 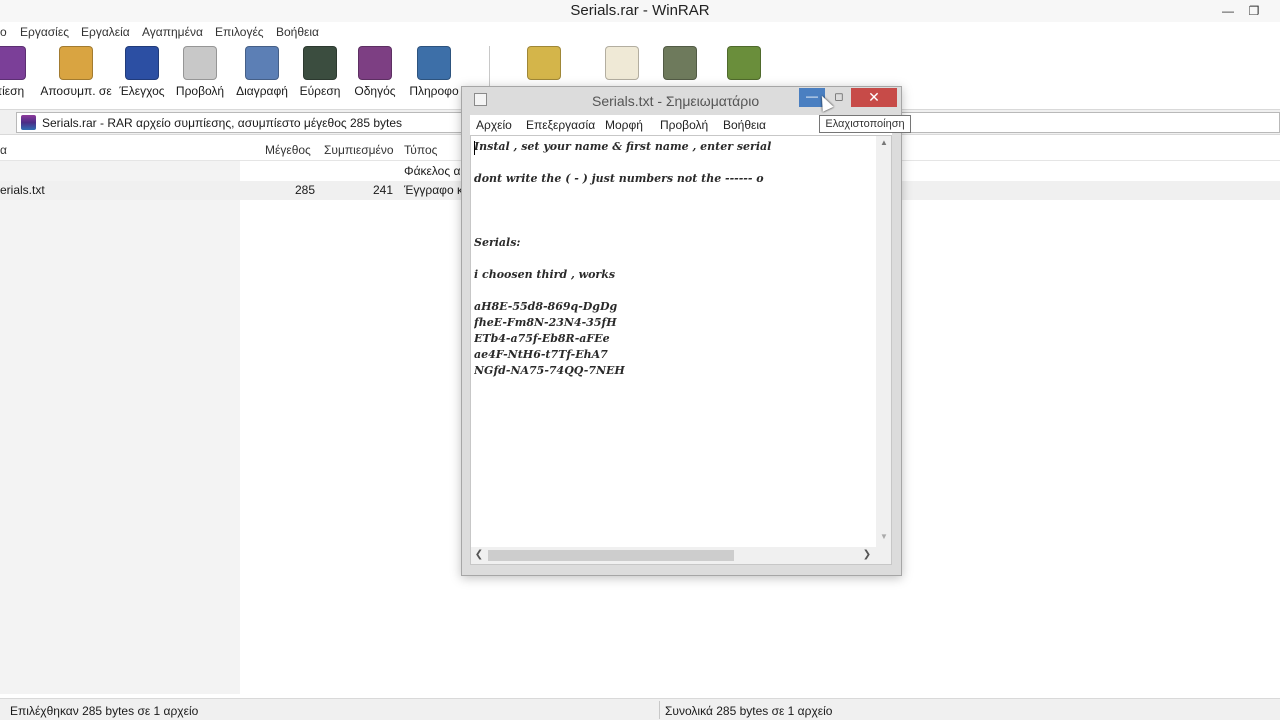 What do you see at coordinates (142, 63) in the screenshot?
I see `test-icon` at bounding box center [142, 63].